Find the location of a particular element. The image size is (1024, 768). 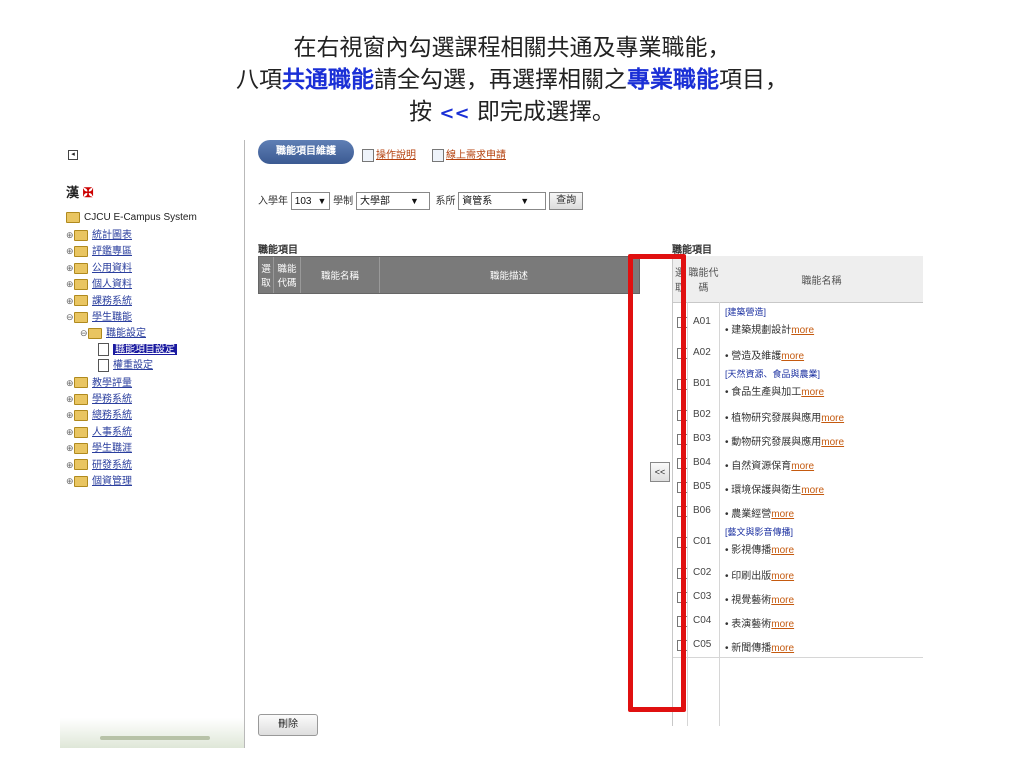

collapse-icon: ◂ is located at coordinates (73, 155).